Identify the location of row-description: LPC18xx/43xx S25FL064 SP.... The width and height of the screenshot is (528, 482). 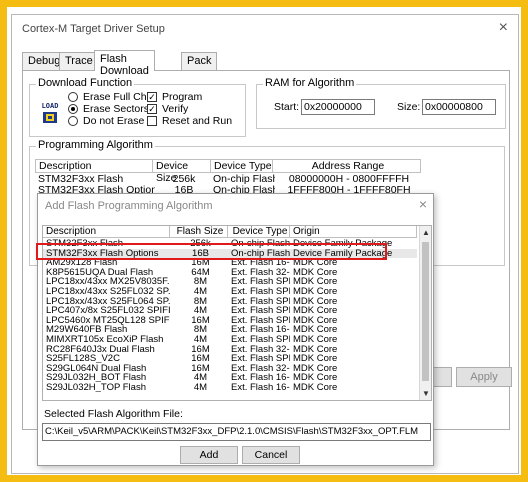
(108, 301).